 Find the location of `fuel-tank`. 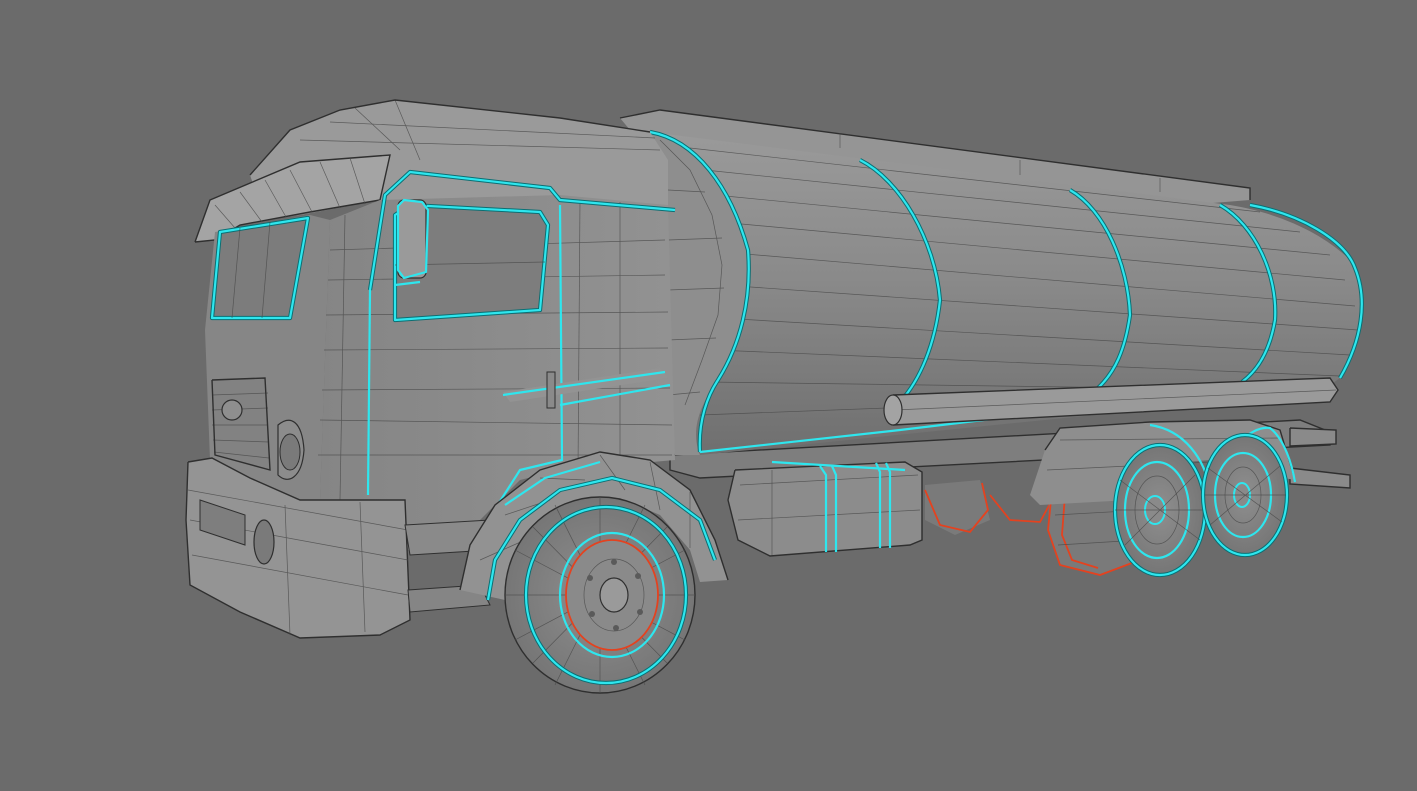

fuel-tank is located at coordinates (825, 508).